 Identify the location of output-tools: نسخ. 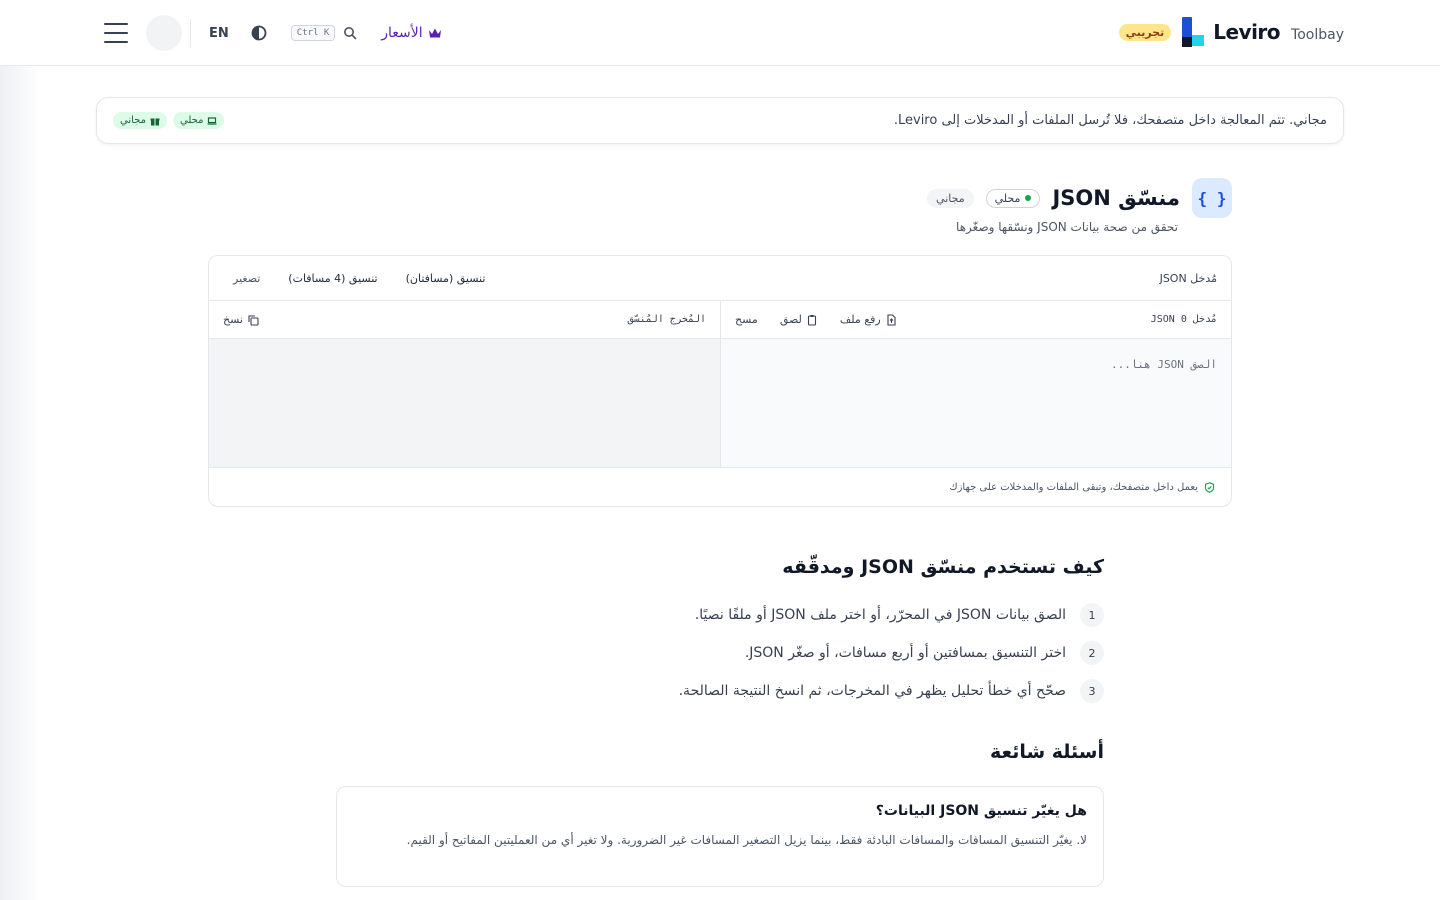
(241, 319).